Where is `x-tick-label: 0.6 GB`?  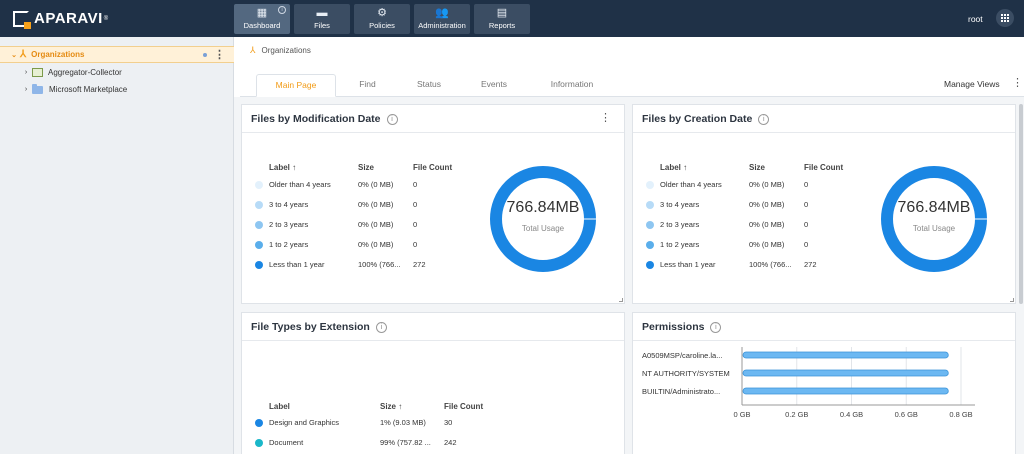
x-tick-label: 0.6 GB is located at coordinates (906, 414).